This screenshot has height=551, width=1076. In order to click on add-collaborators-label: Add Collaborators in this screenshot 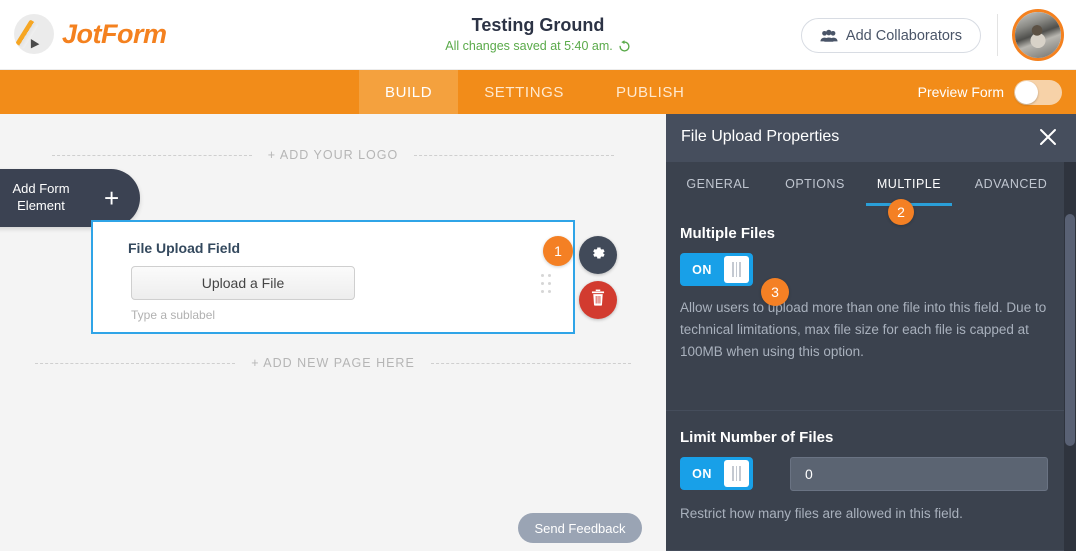, I will do `click(903, 35)`.